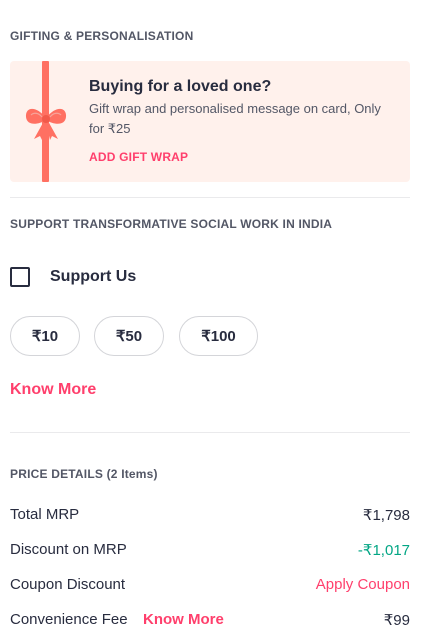 This screenshot has height=640, width=422. Describe the element at coordinates (183, 619) in the screenshot. I see `convenience-fee-know-more-link: Know More` at that location.